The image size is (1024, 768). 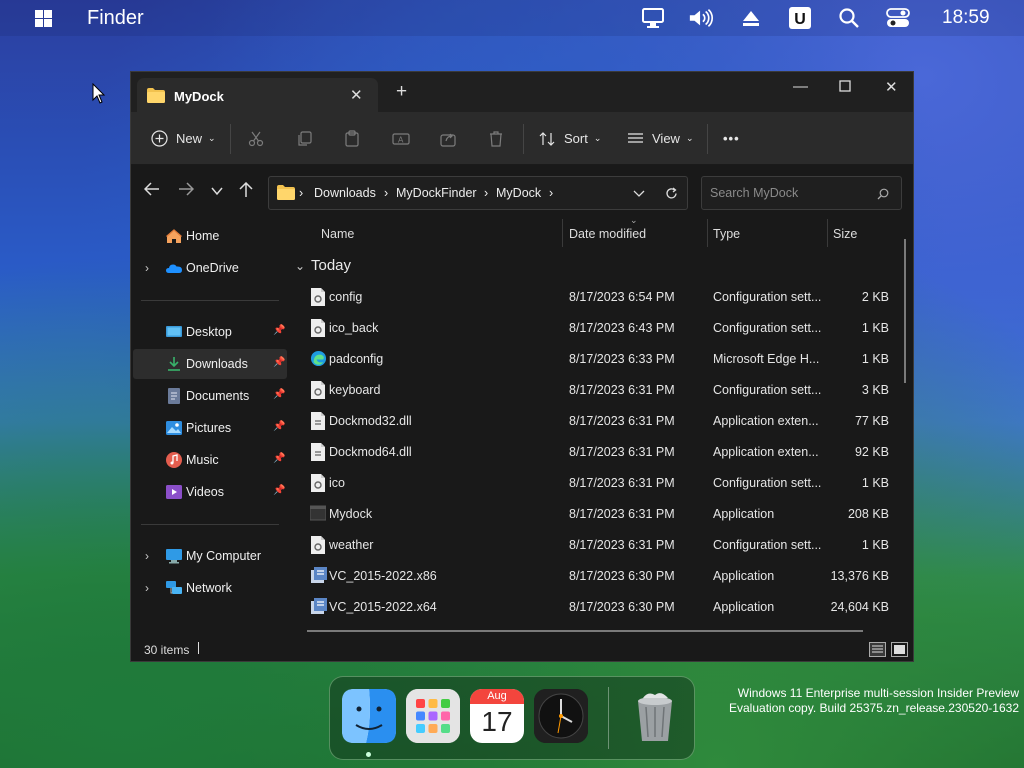 What do you see at coordinates (186, 191) in the screenshot?
I see `forward-arrow-icon` at bounding box center [186, 191].